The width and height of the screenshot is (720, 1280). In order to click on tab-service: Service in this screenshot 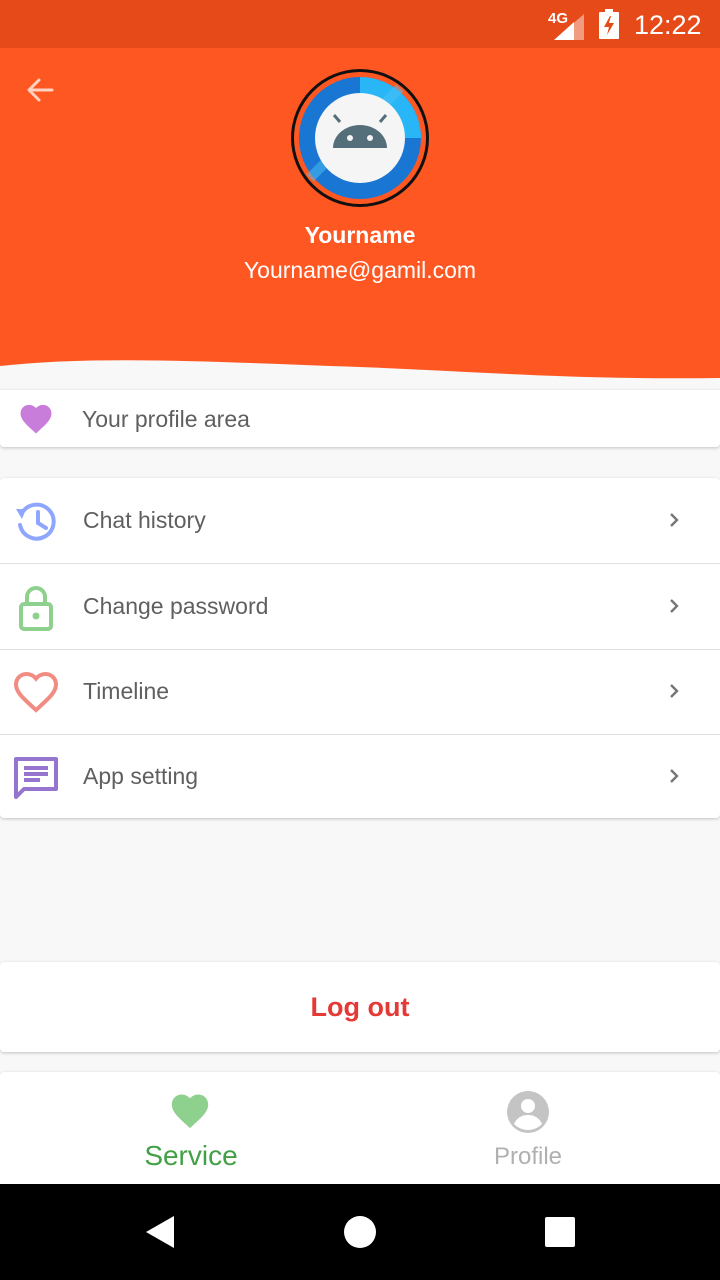, I will do `click(190, 1128)`.